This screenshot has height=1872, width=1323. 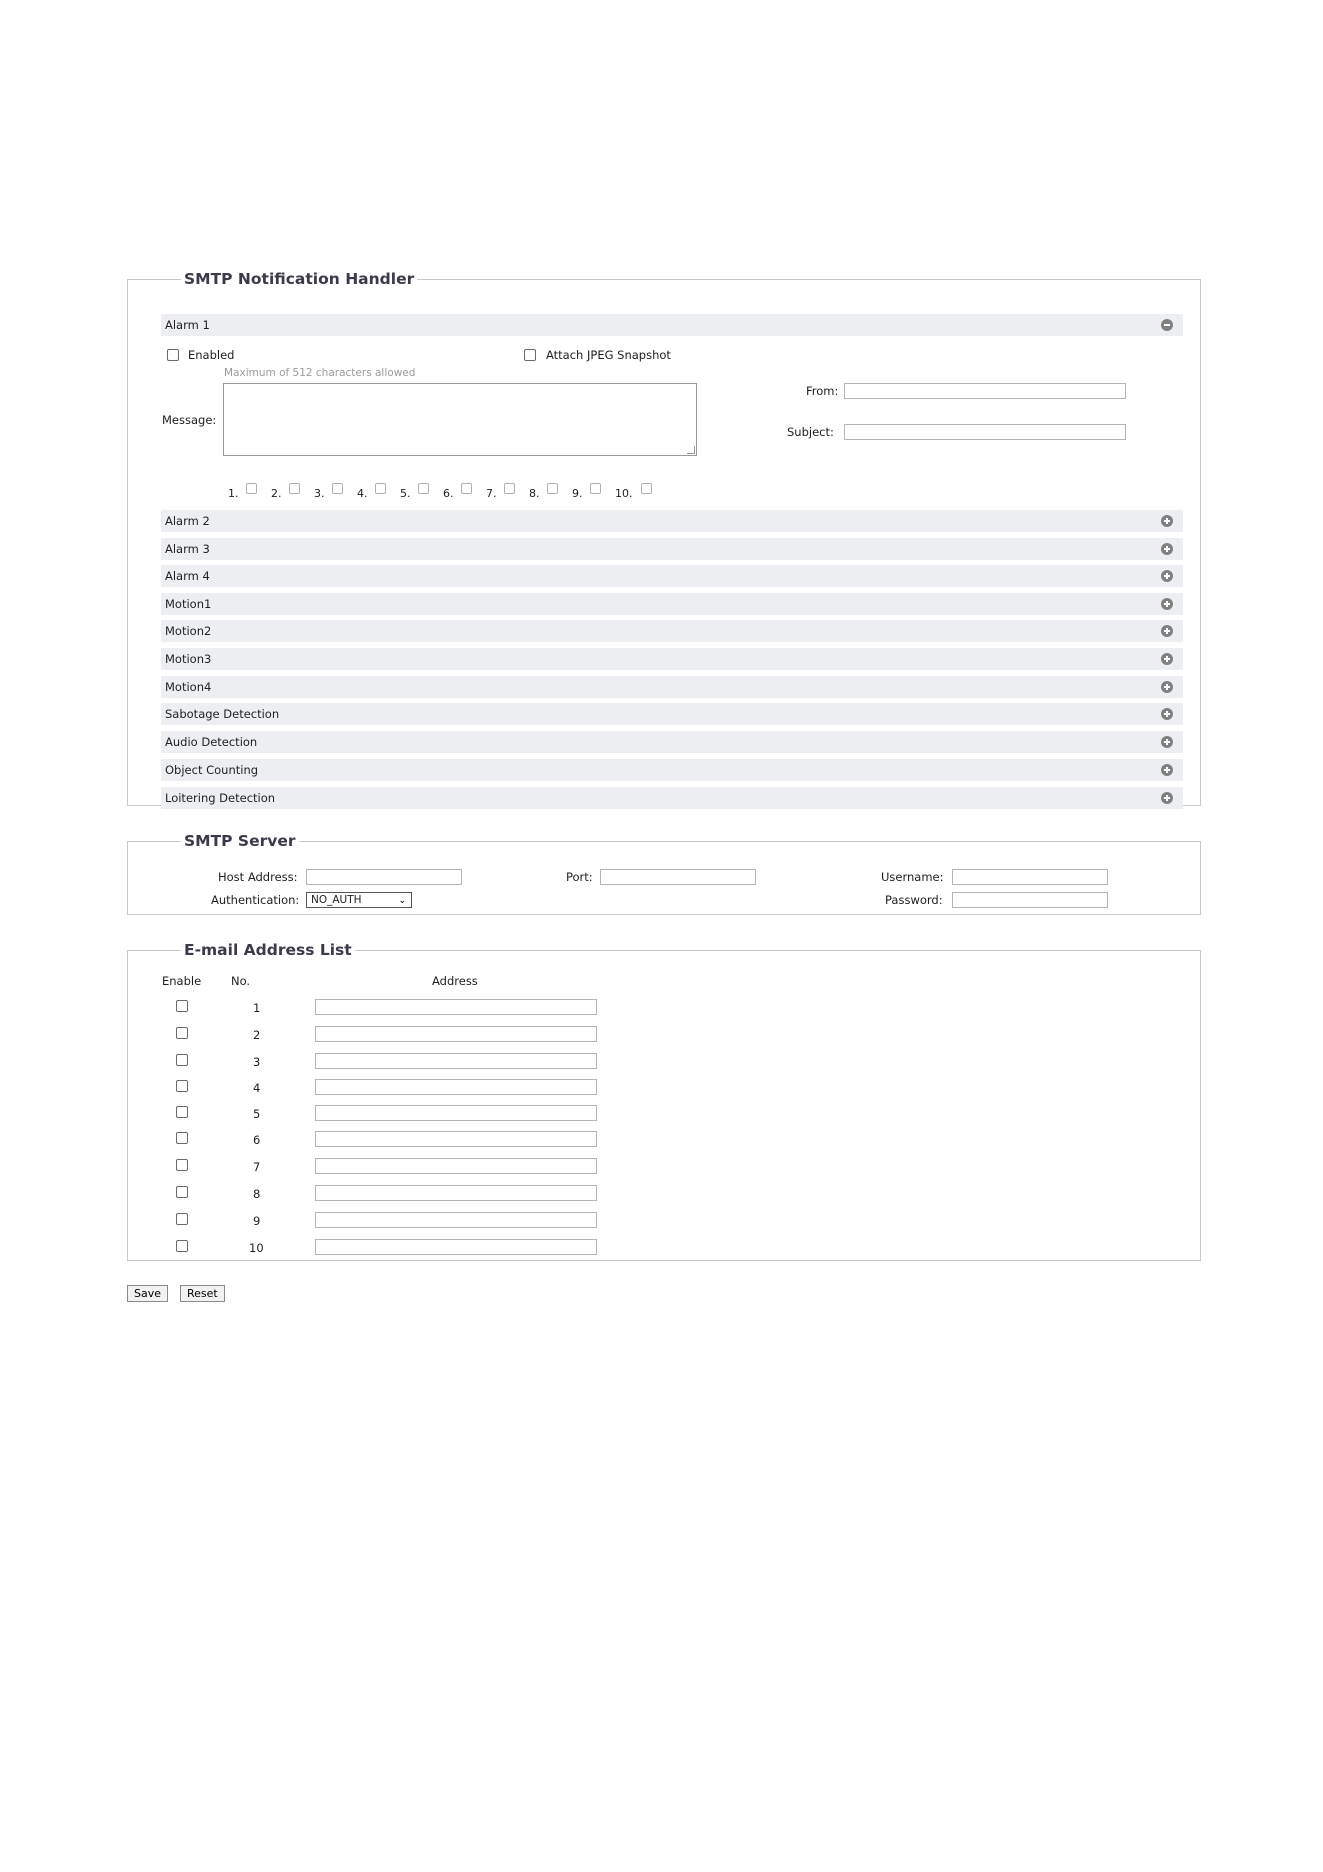 What do you see at coordinates (148, 1293) in the screenshot?
I see `save-button: Save` at bounding box center [148, 1293].